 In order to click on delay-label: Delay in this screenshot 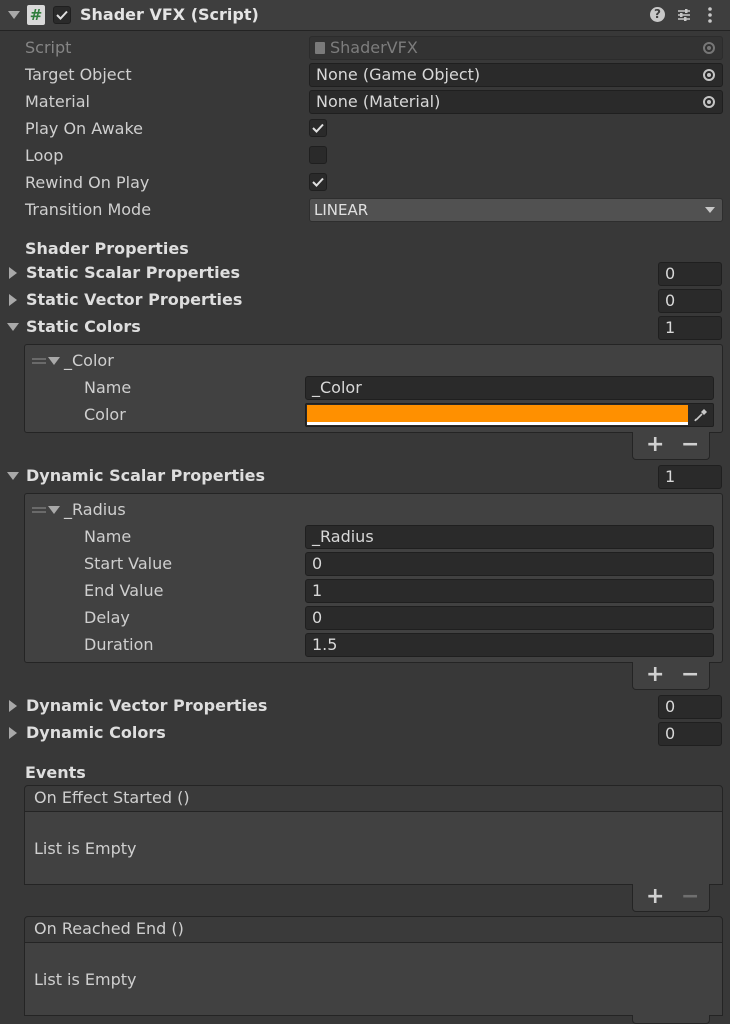, I will do `click(107, 617)`.